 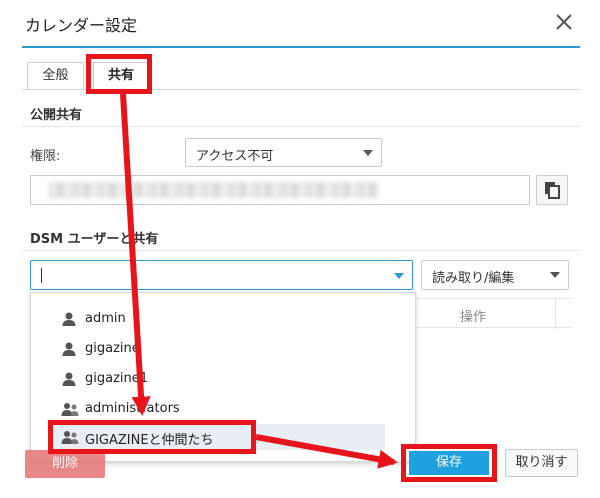 What do you see at coordinates (117, 378) in the screenshot?
I see `dropdown-item-label: gigazine1` at bounding box center [117, 378].